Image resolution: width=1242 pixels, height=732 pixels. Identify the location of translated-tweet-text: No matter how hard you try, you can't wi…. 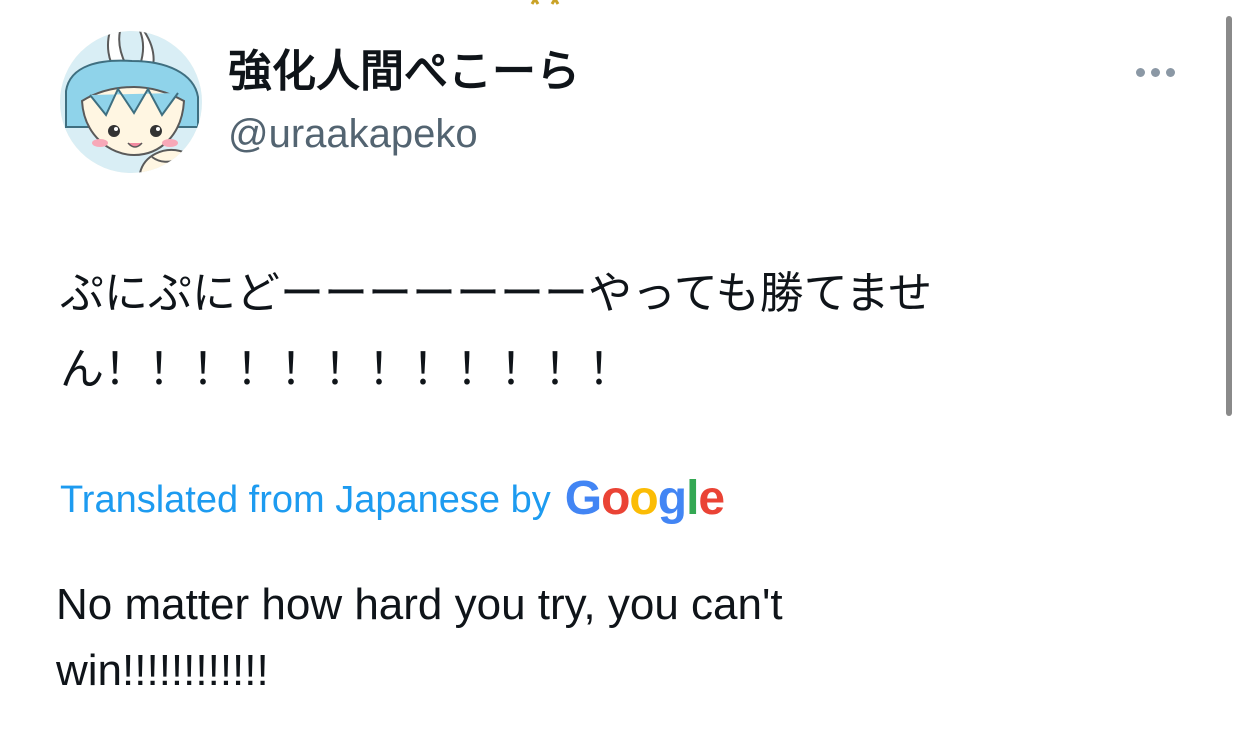
(419, 637).